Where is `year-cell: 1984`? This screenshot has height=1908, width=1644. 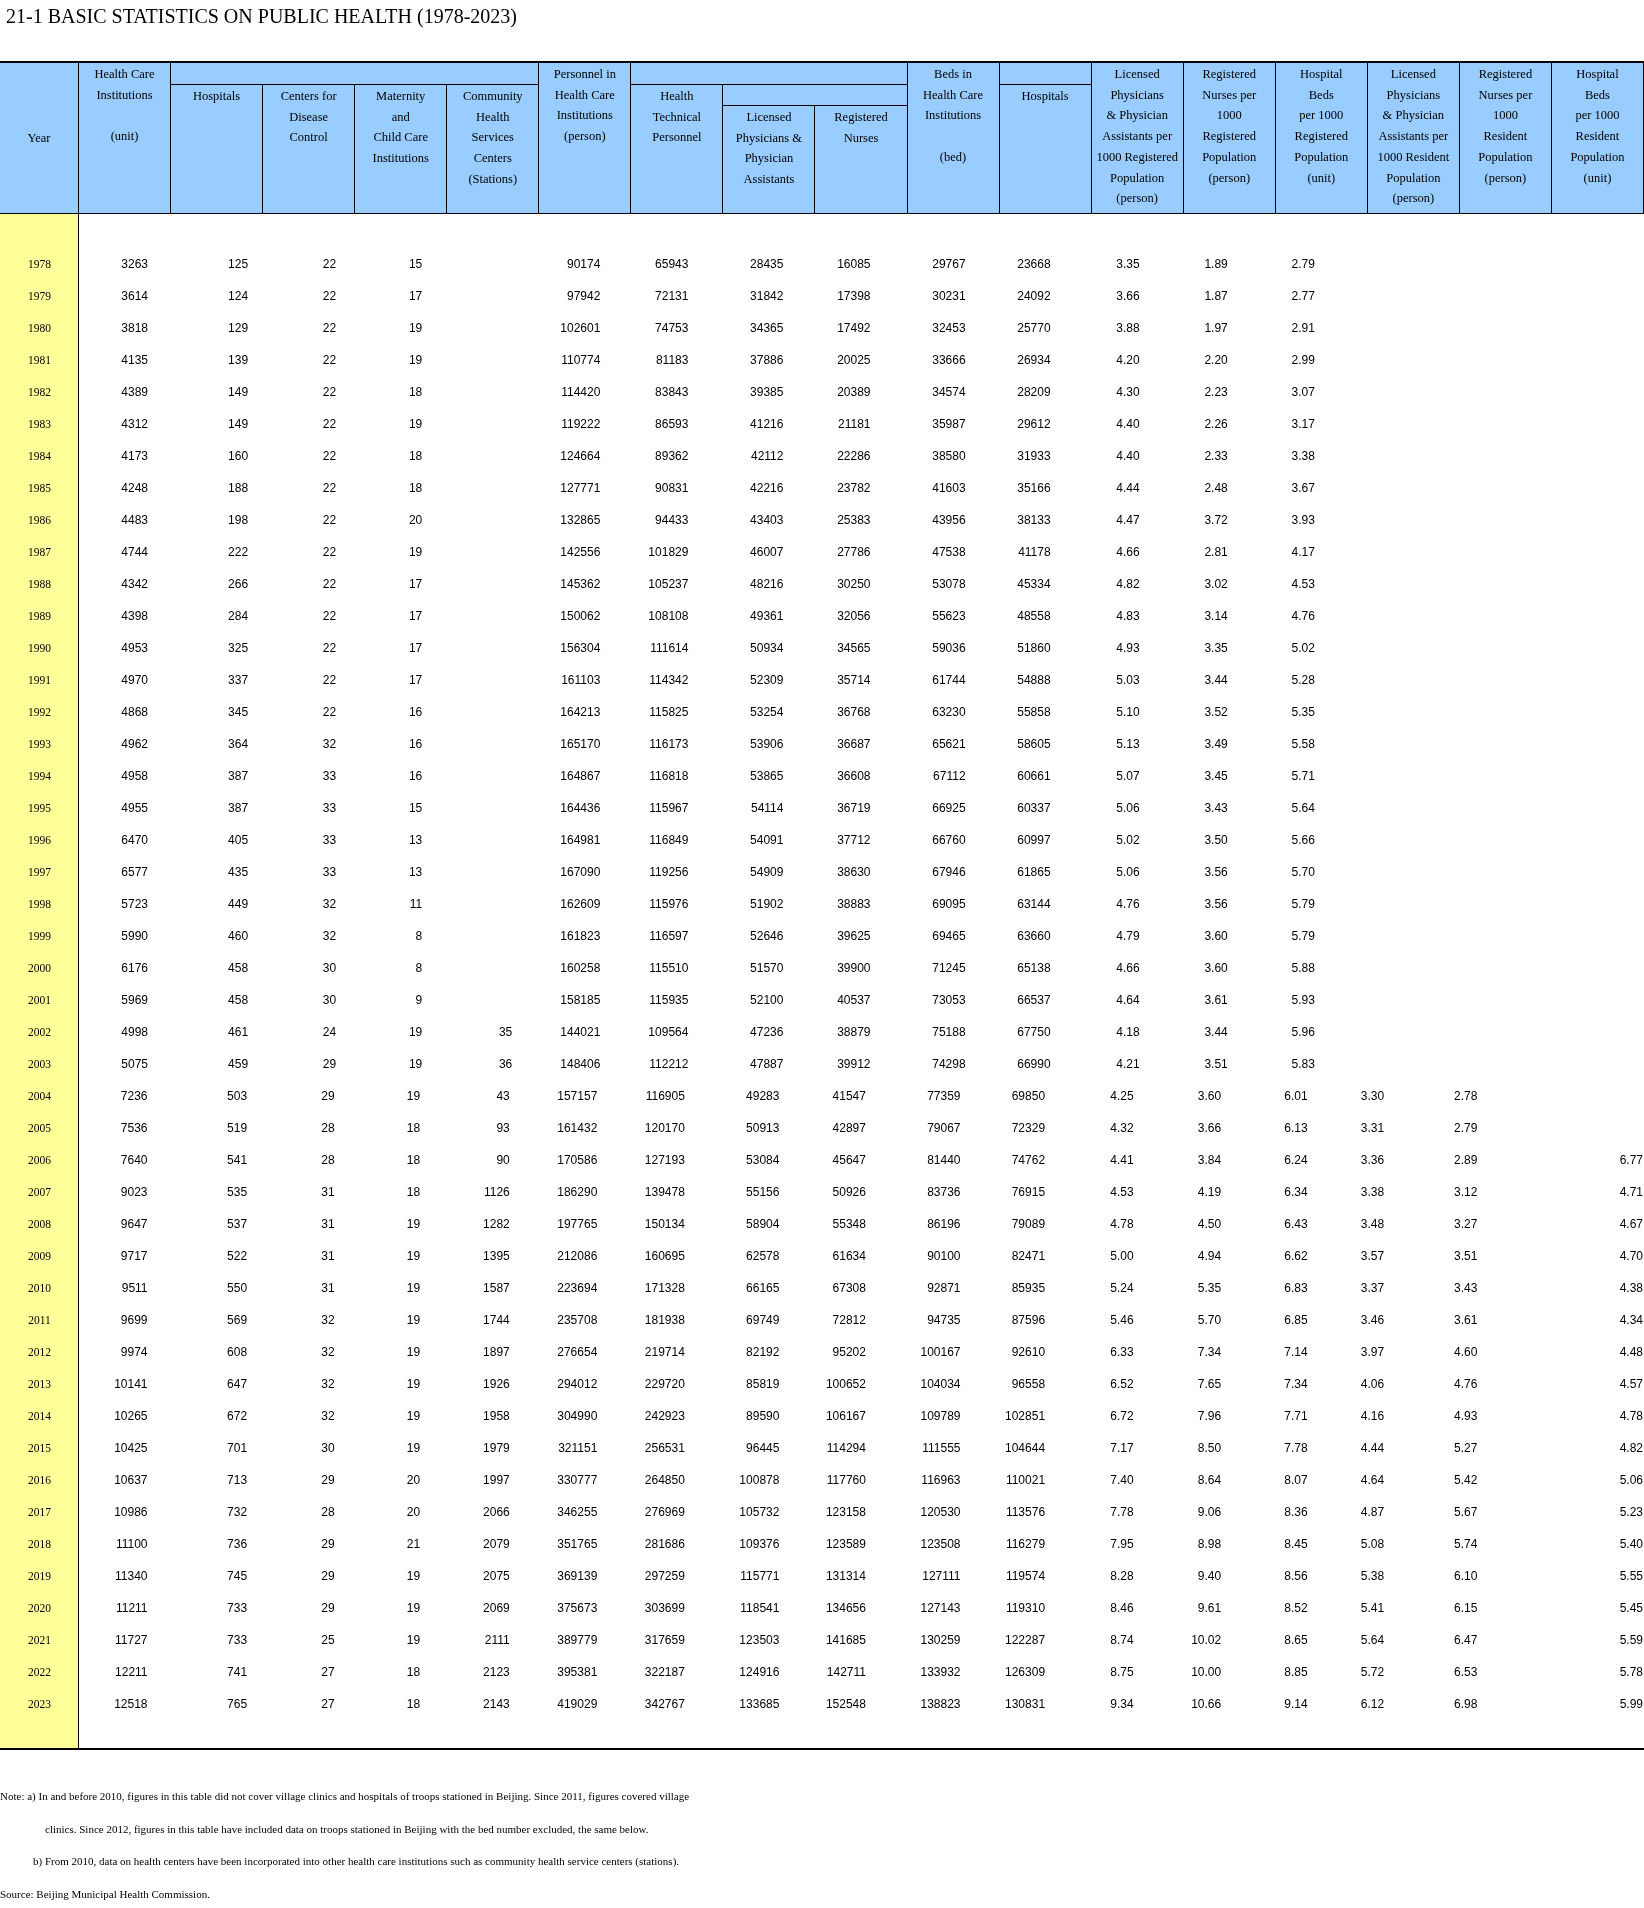 year-cell: 1984 is located at coordinates (39, 456).